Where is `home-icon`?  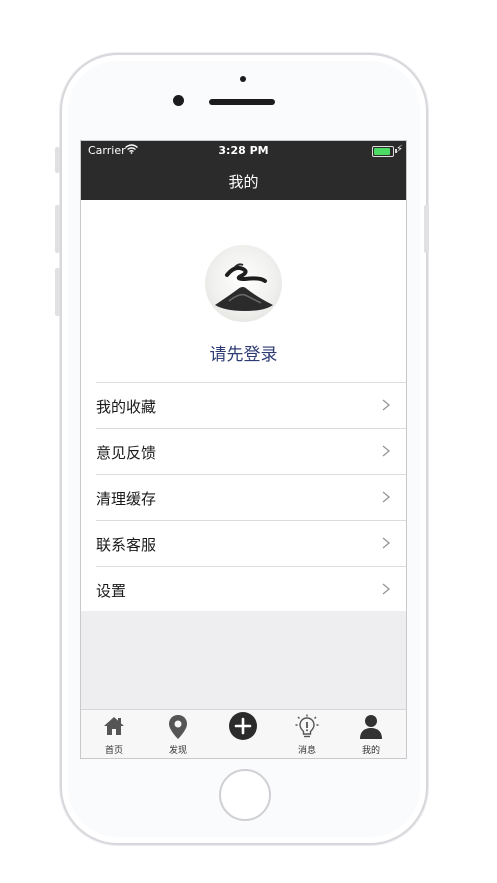
home-icon is located at coordinates (114, 726).